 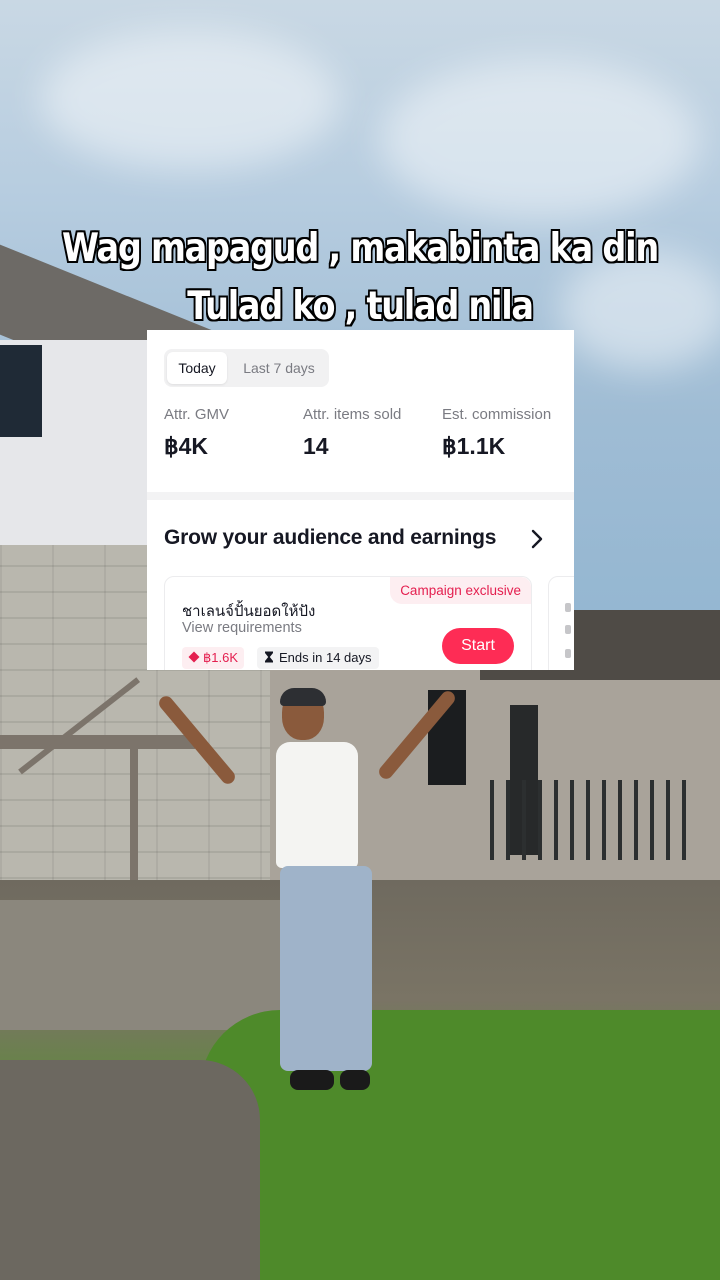 What do you see at coordinates (130, 1170) in the screenshot?
I see `gravel-path` at bounding box center [130, 1170].